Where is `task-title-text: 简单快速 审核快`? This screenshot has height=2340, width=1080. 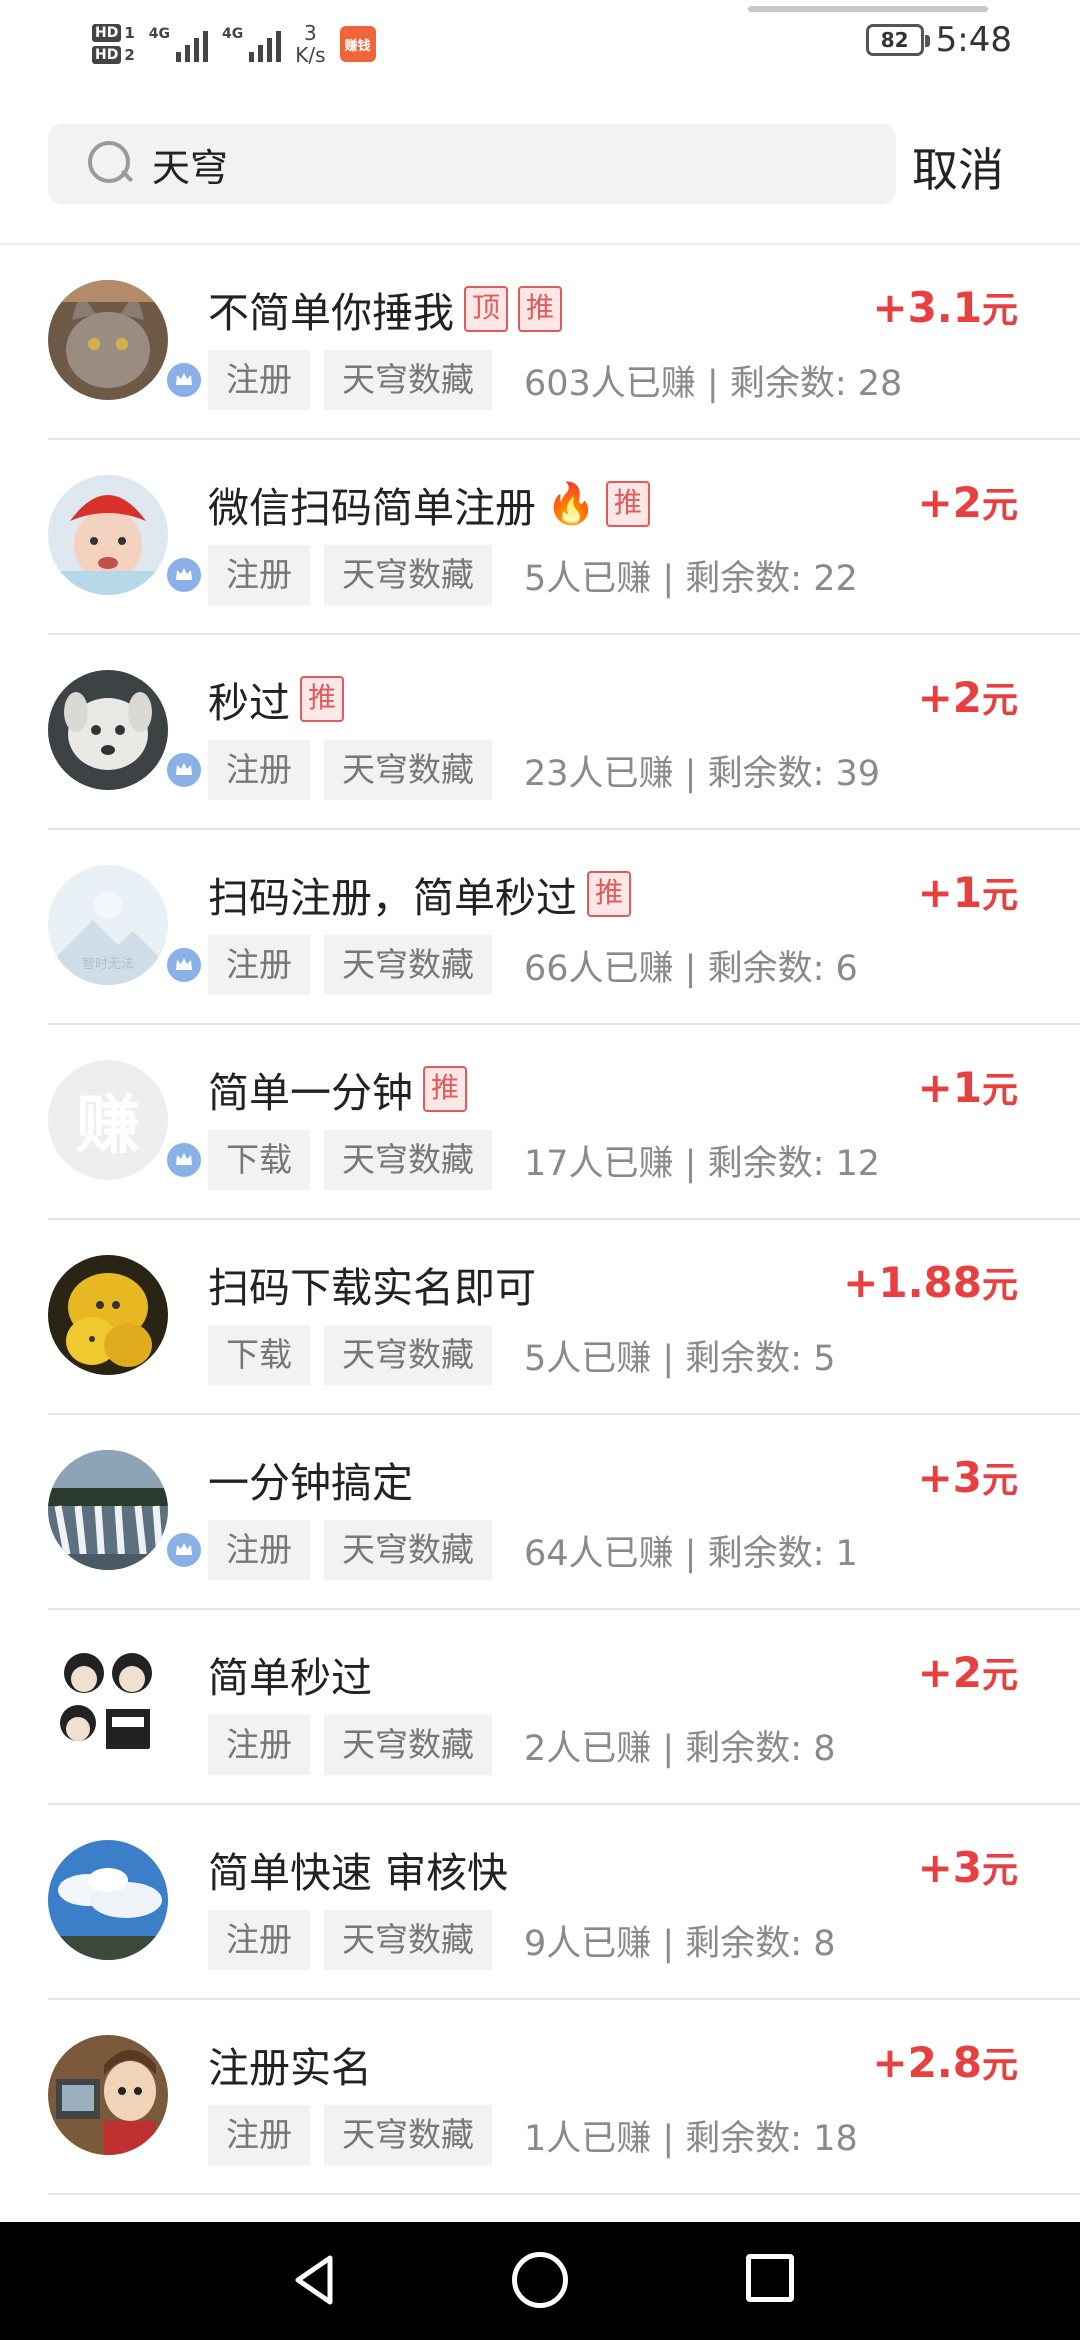 task-title-text: 简单快速 审核快 is located at coordinates (358, 1873).